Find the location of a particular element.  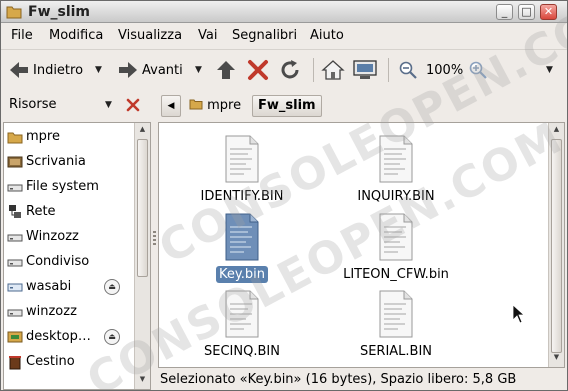

file-name: IDENTIFY.BIN is located at coordinates (242, 196).